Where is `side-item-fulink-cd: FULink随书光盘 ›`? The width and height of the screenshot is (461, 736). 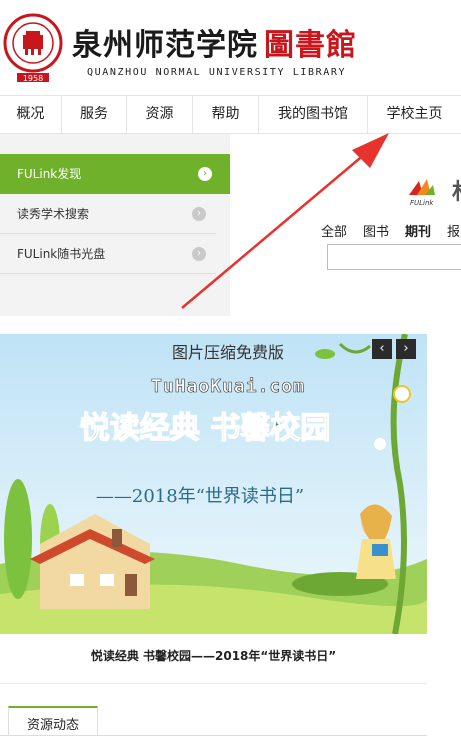
side-item-fulink-cd: FULink随书光盘 › is located at coordinates (108, 254).